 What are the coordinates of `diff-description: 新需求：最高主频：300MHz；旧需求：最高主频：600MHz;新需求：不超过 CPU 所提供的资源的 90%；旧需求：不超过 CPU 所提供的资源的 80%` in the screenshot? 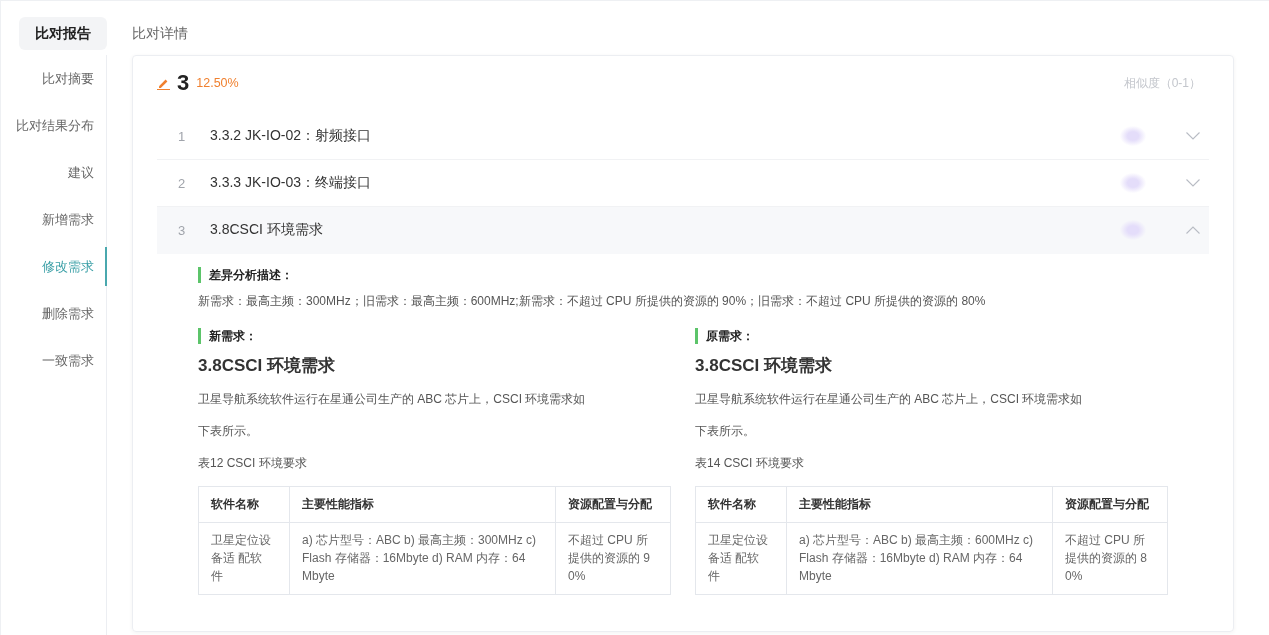 It's located at (592, 301).